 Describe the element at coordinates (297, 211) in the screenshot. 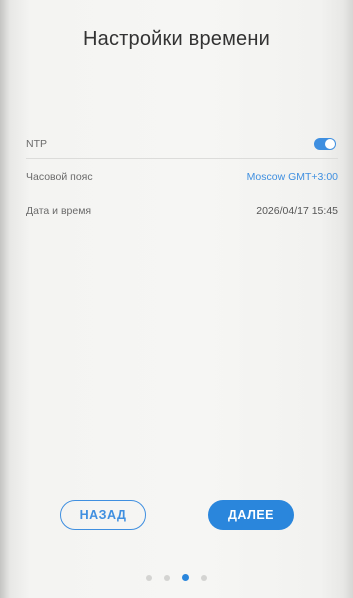

I see `datetime-value: 2026/04/17 15:45` at that location.